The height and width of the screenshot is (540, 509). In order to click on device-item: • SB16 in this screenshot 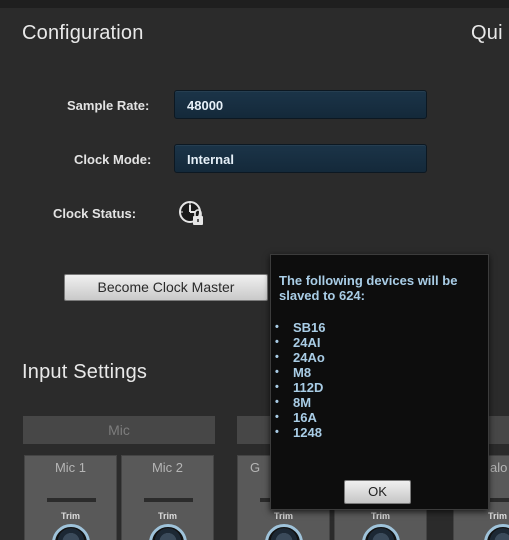, I will do `click(300, 327)`.